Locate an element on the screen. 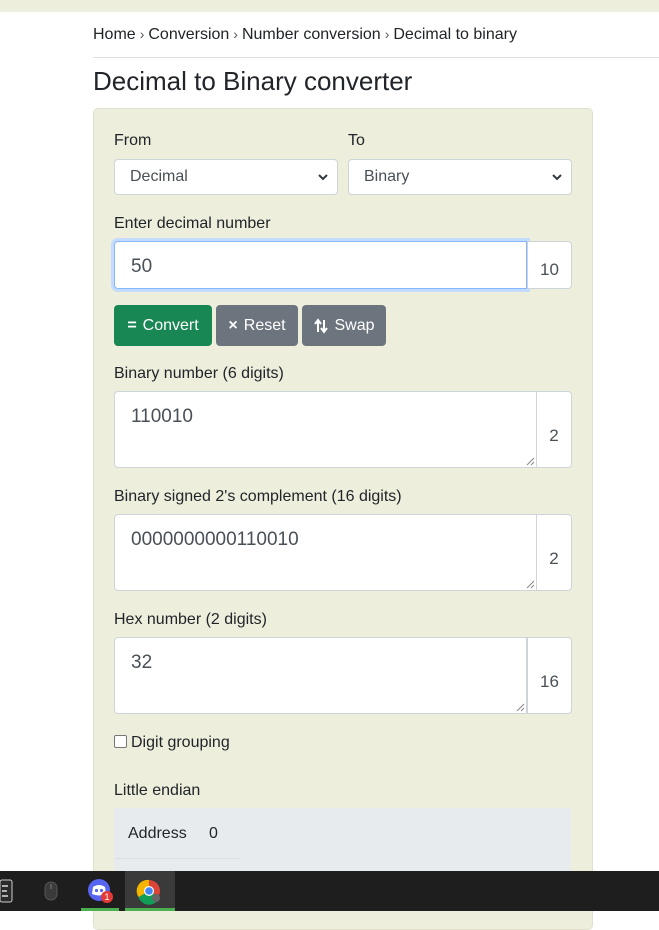 The height and width of the screenshot is (930, 659). endian-label: Little endian is located at coordinates (157, 790).